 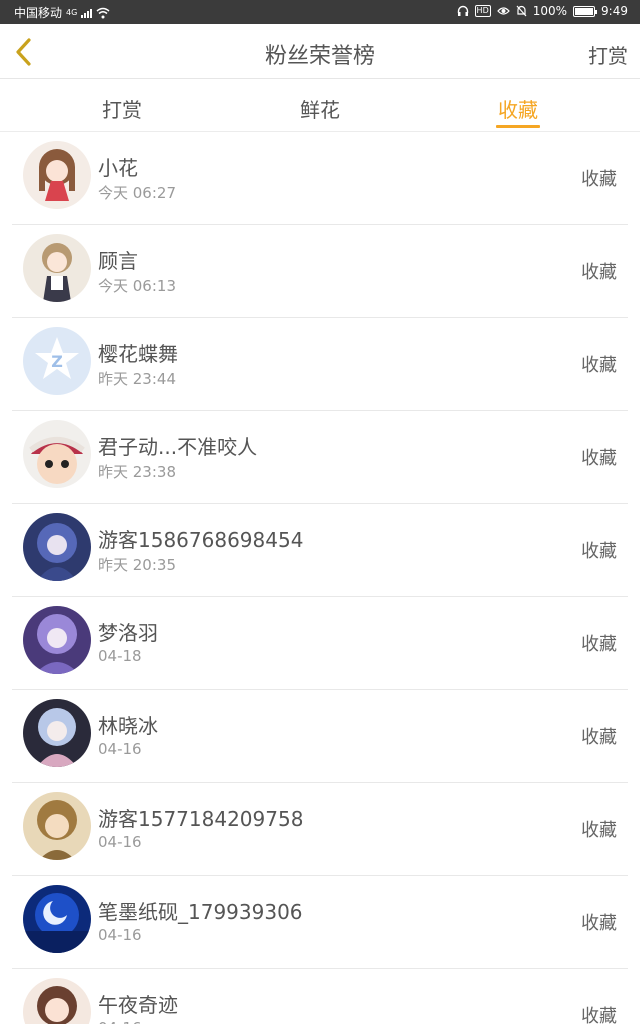 What do you see at coordinates (138, 354) in the screenshot?
I see `fan-name: 樱花蝶舞` at bounding box center [138, 354].